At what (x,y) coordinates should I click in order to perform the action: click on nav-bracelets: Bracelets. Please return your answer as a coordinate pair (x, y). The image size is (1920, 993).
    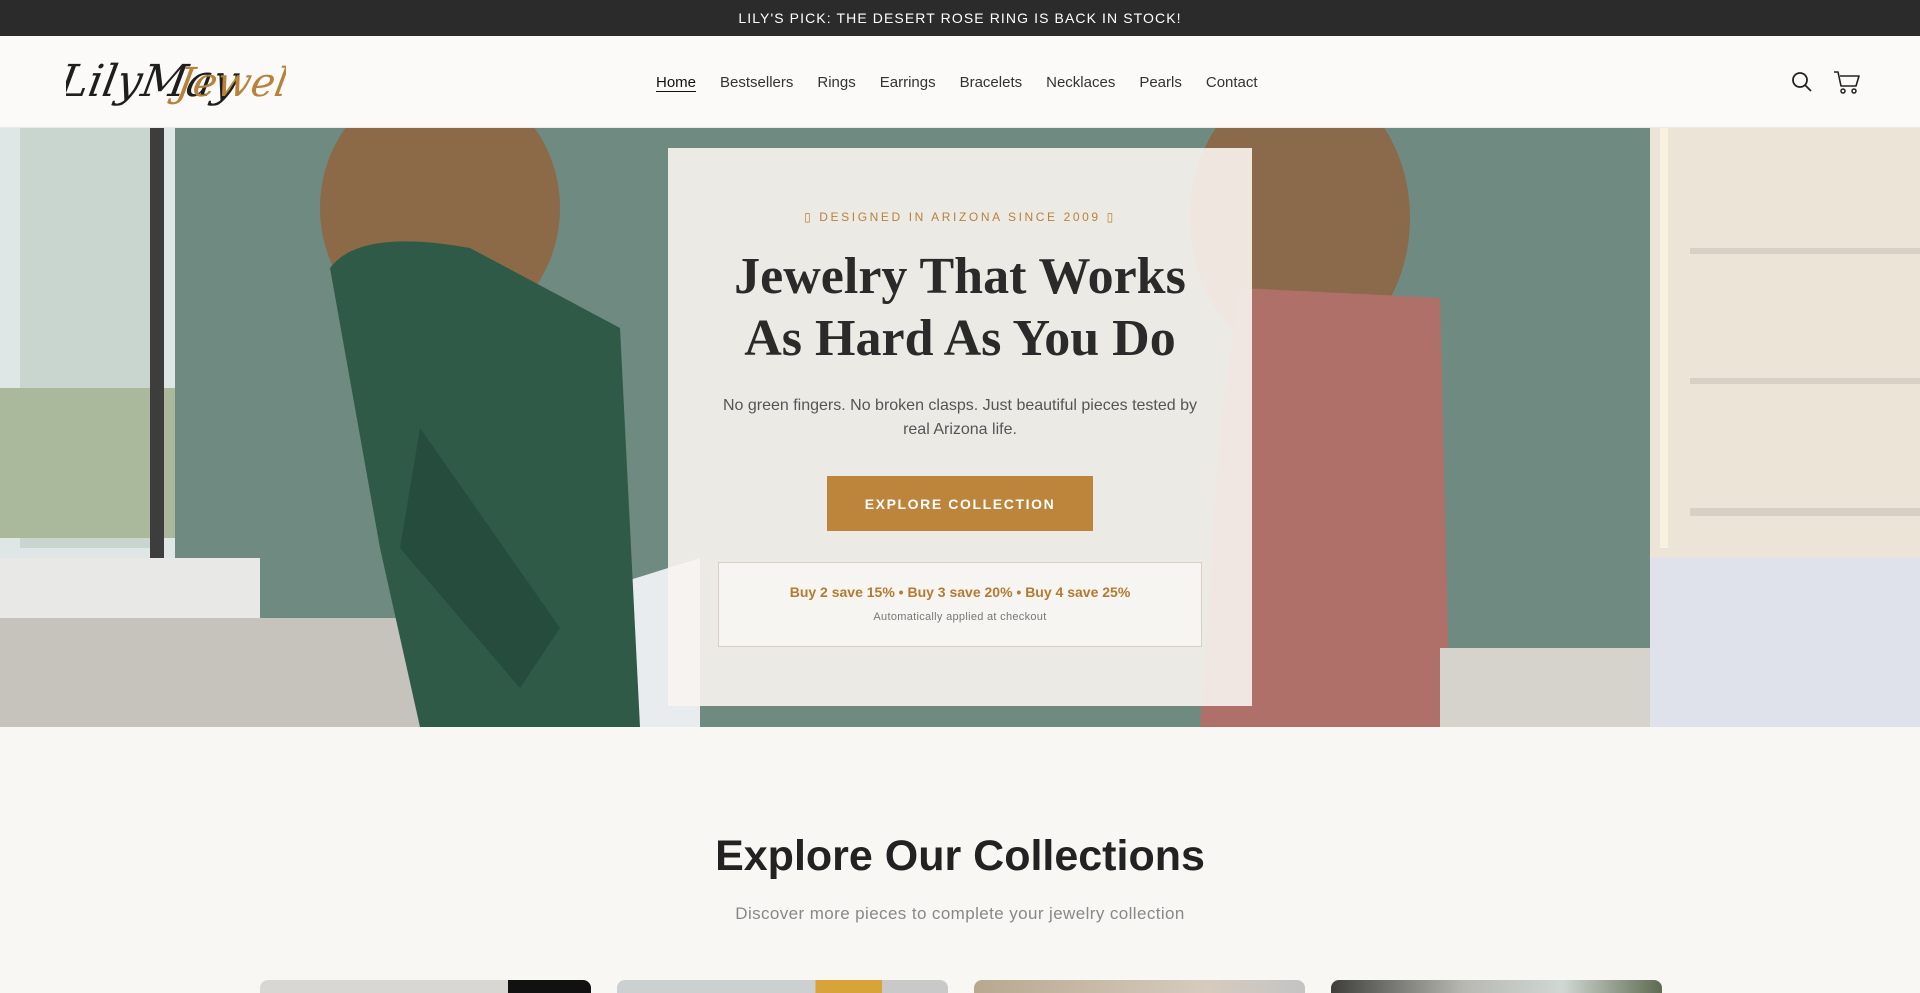
    Looking at the image, I should click on (991, 82).